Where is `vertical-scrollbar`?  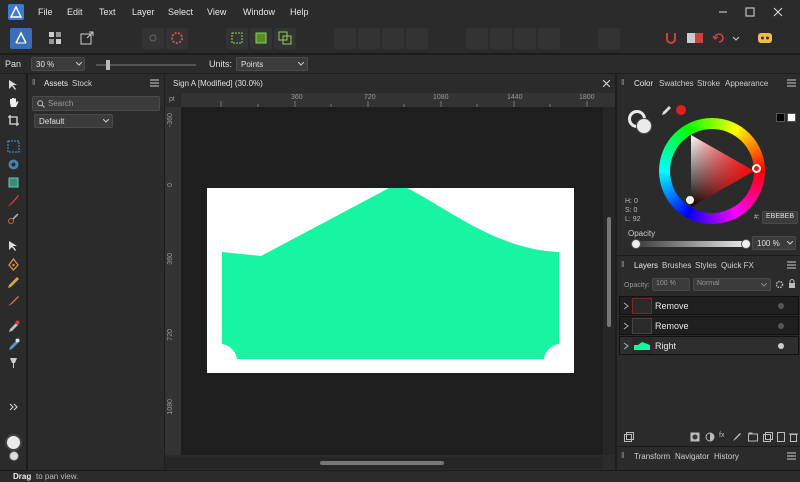
vertical-scrollbar is located at coordinates (609, 281).